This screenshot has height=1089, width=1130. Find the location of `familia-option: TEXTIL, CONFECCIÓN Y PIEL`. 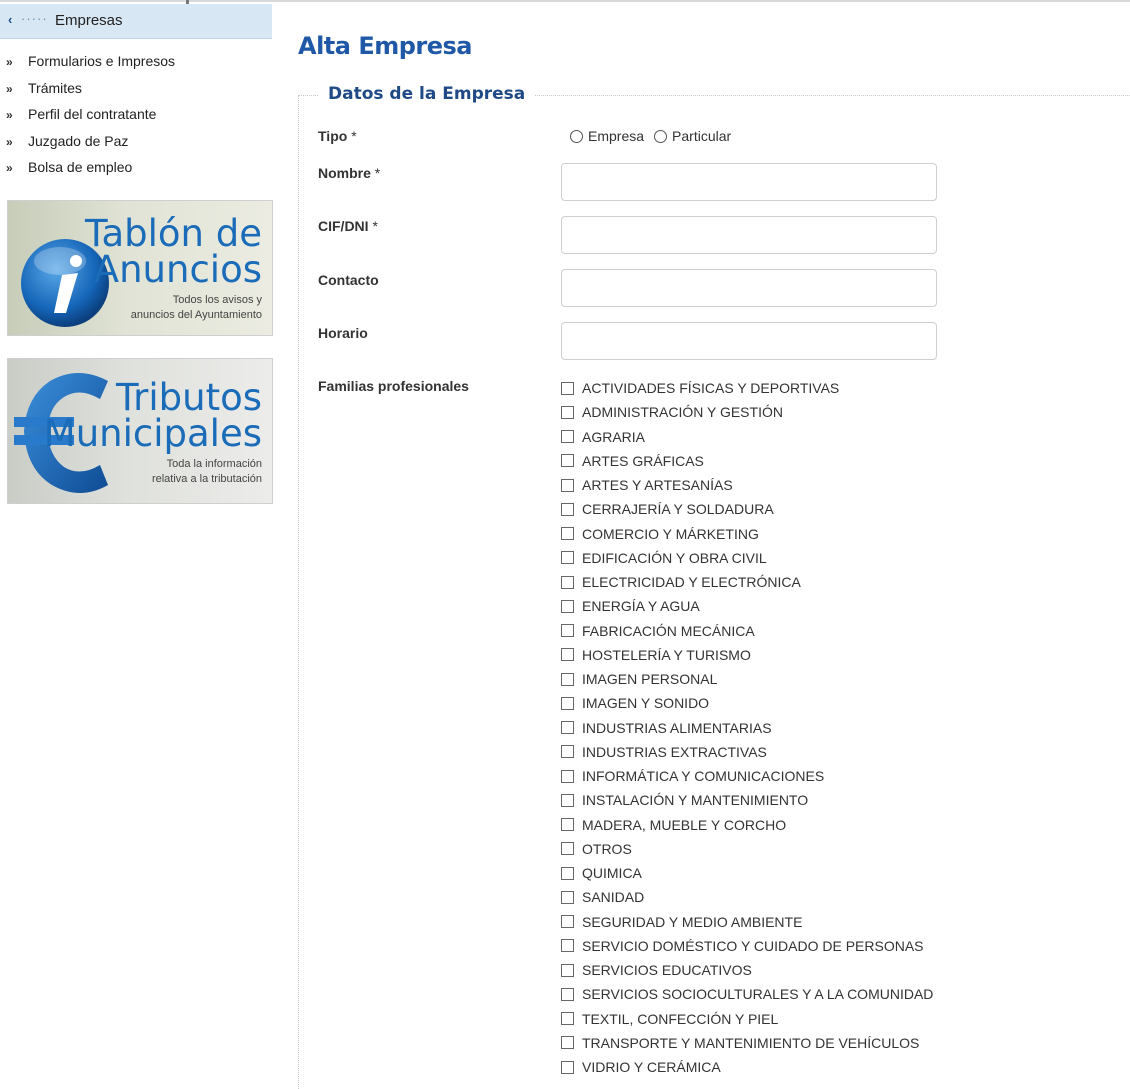

familia-option: TEXTIL, CONFECCIÓN Y PIEL is located at coordinates (747, 1019).